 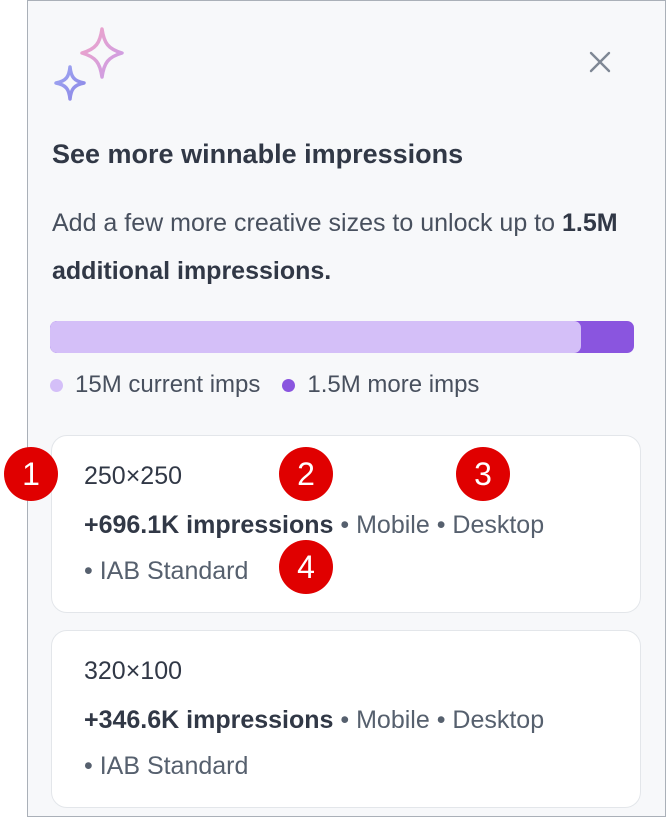 I want to click on annotation-badge-4: 4, so click(x=306, y=567).